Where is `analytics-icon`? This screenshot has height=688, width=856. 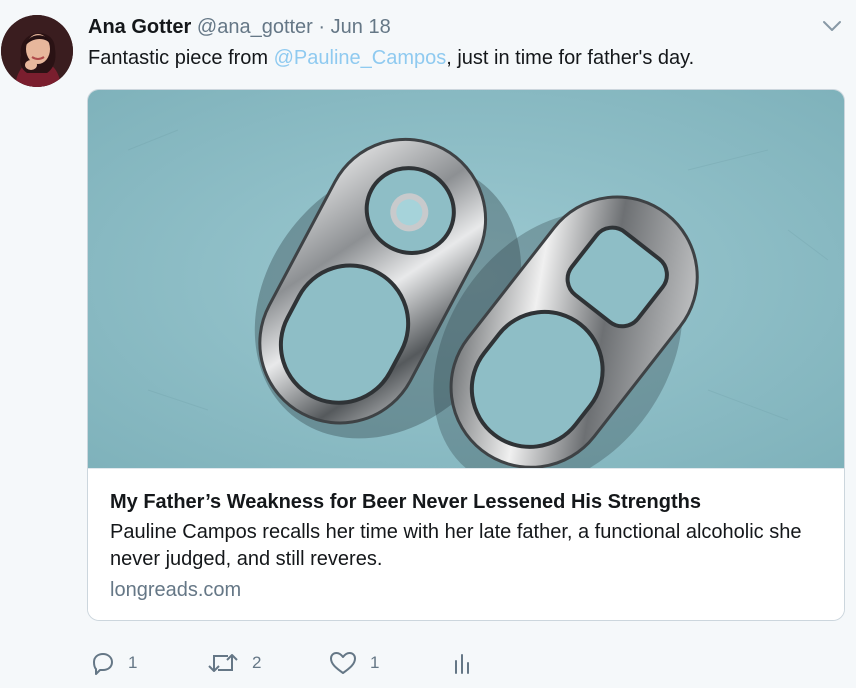 analytics-icon is located at coordinates (462, 664).